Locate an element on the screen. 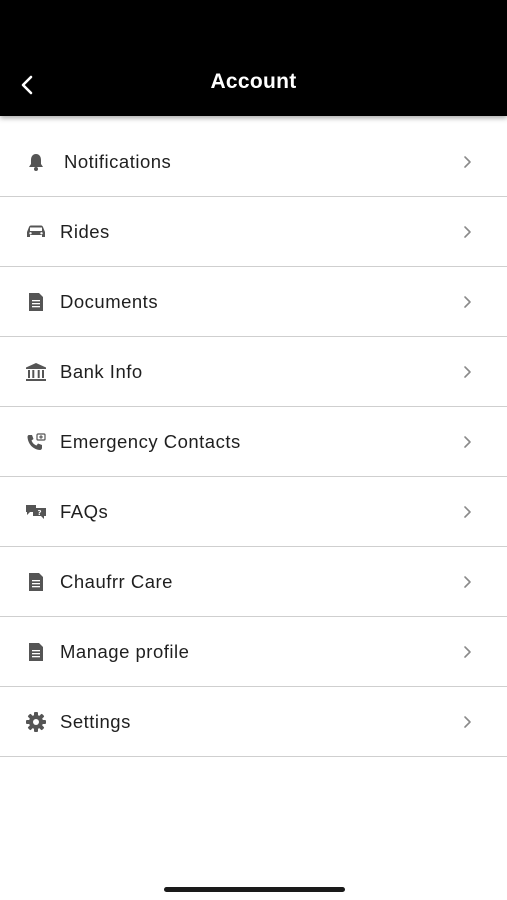 This screenshot has height=900, width=507. gear-icon is located at coordinates (36, 722).